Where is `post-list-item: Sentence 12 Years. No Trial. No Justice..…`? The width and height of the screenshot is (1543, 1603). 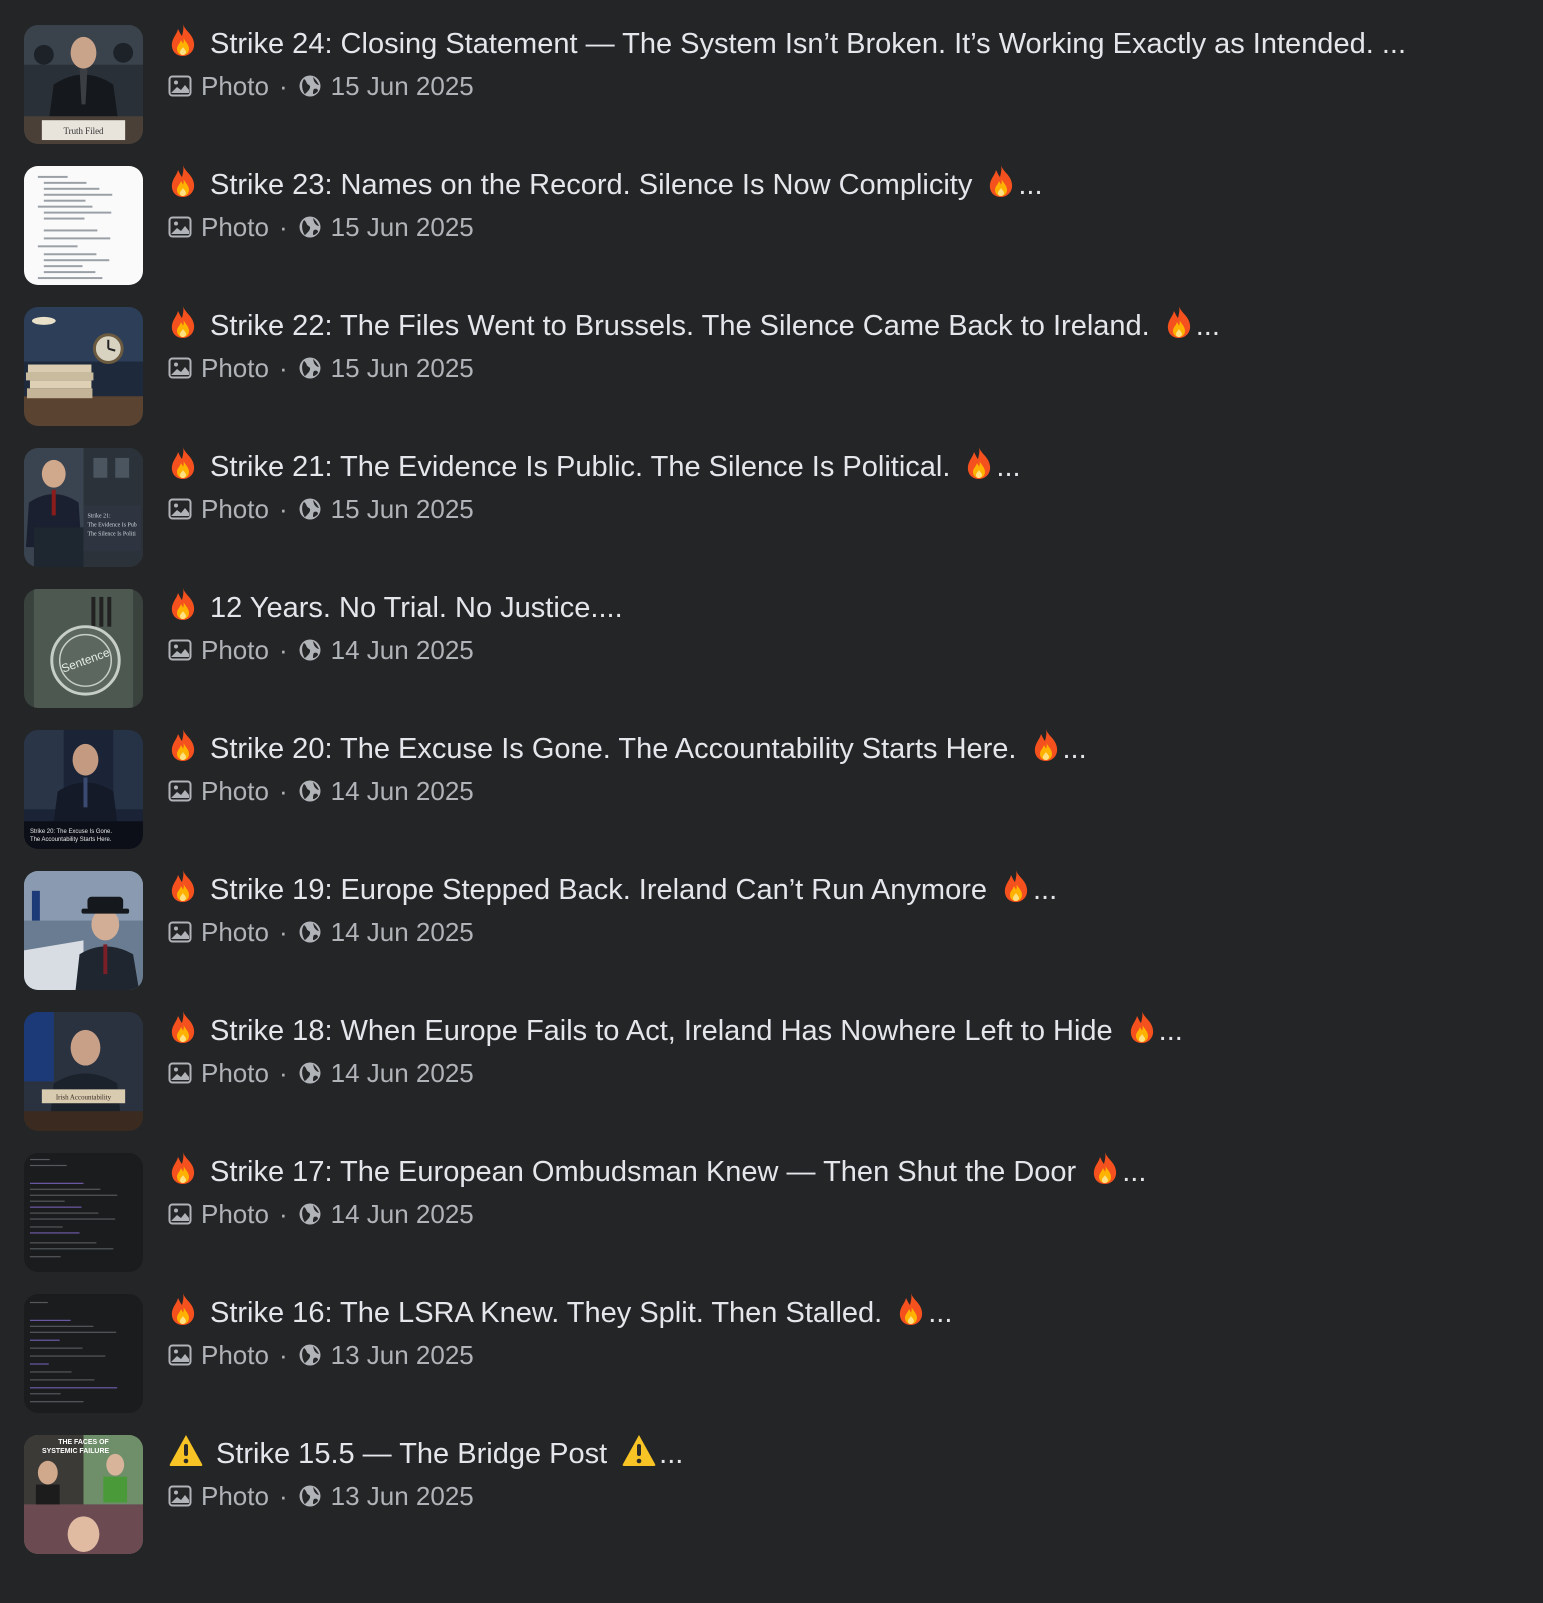 post-list-item: Sentence 12 Years. No Trial. No Justice..… is located at coordinates (771, 636).